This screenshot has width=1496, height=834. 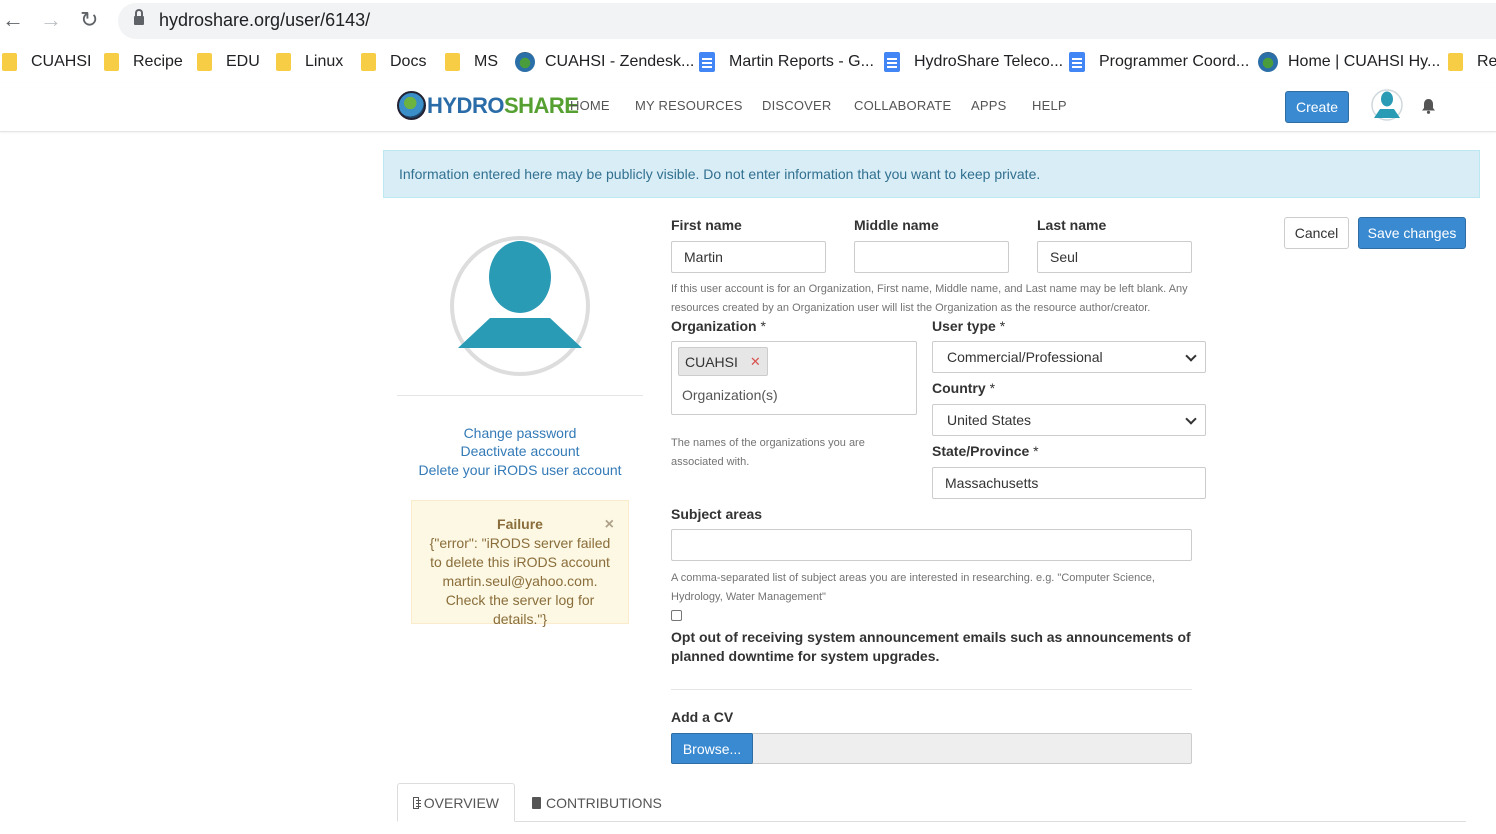 I want to click on user-type-select: Commercial/Professional, so click(x=1069, y=357).